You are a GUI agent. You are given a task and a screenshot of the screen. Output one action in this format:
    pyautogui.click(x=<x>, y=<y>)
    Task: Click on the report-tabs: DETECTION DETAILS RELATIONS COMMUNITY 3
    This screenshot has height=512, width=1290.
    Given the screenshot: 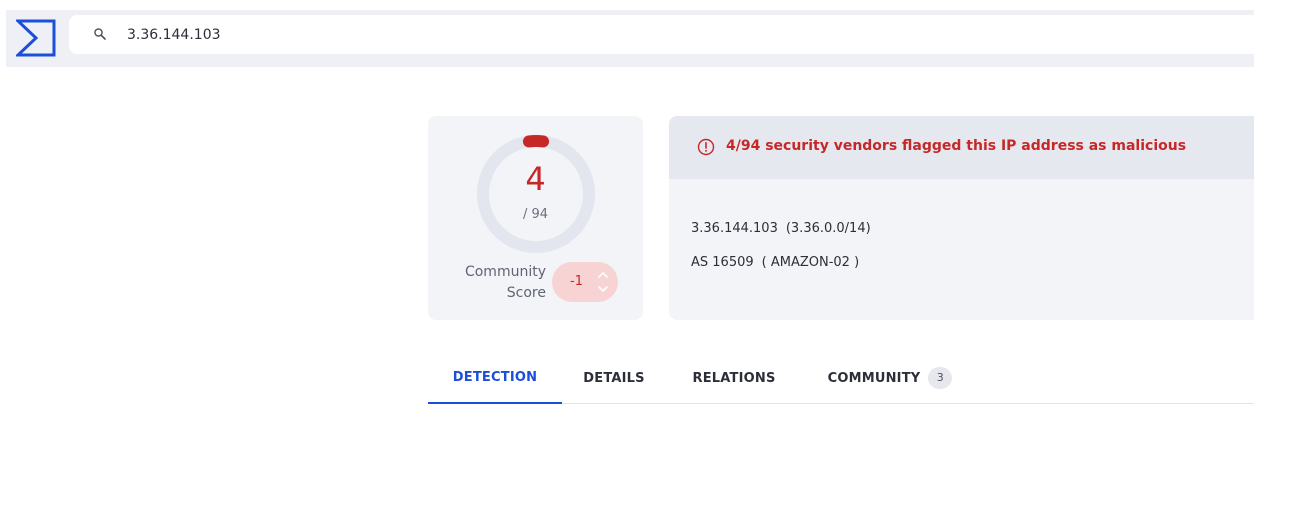 What is the action you would take?
    pyautogui.click(x=841, y=378)
    